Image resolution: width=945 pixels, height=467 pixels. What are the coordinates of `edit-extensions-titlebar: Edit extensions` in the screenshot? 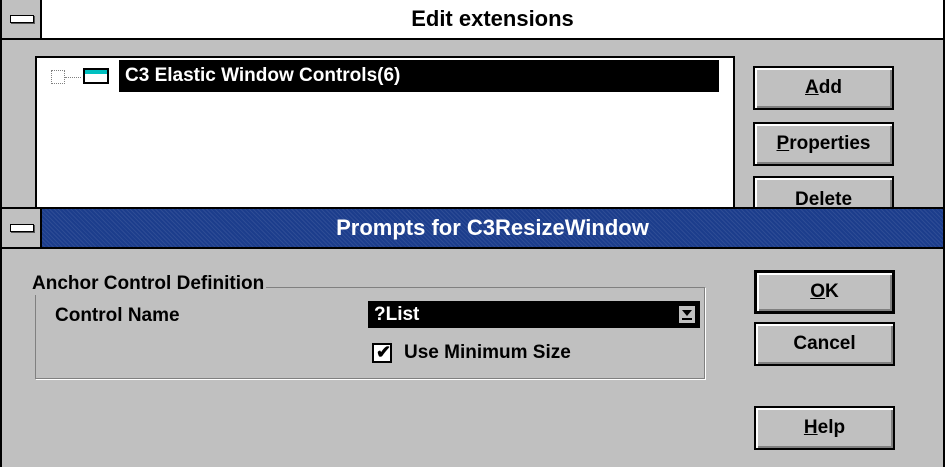 It's located at (472, 20).